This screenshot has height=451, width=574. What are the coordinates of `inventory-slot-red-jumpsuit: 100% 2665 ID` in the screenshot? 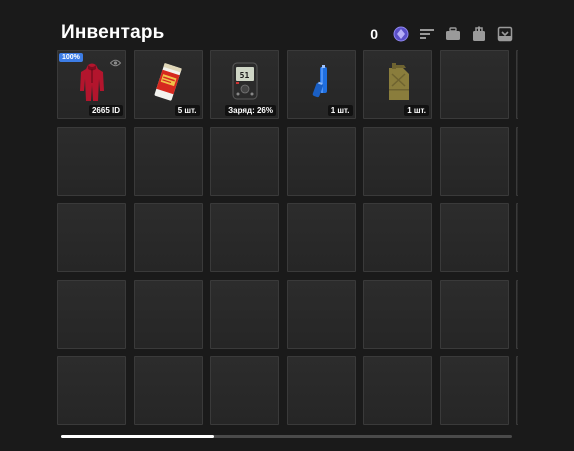 It's located at (91, 84).